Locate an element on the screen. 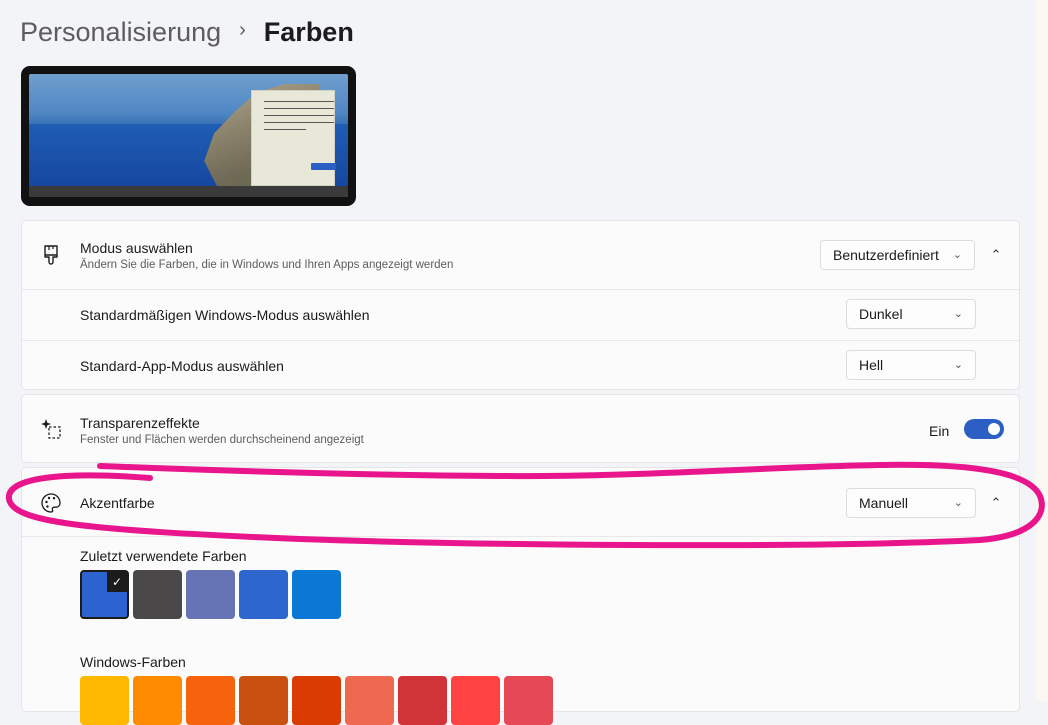  breadcrumb: Personalisierung › Farben is located at coordinates (187, 32).